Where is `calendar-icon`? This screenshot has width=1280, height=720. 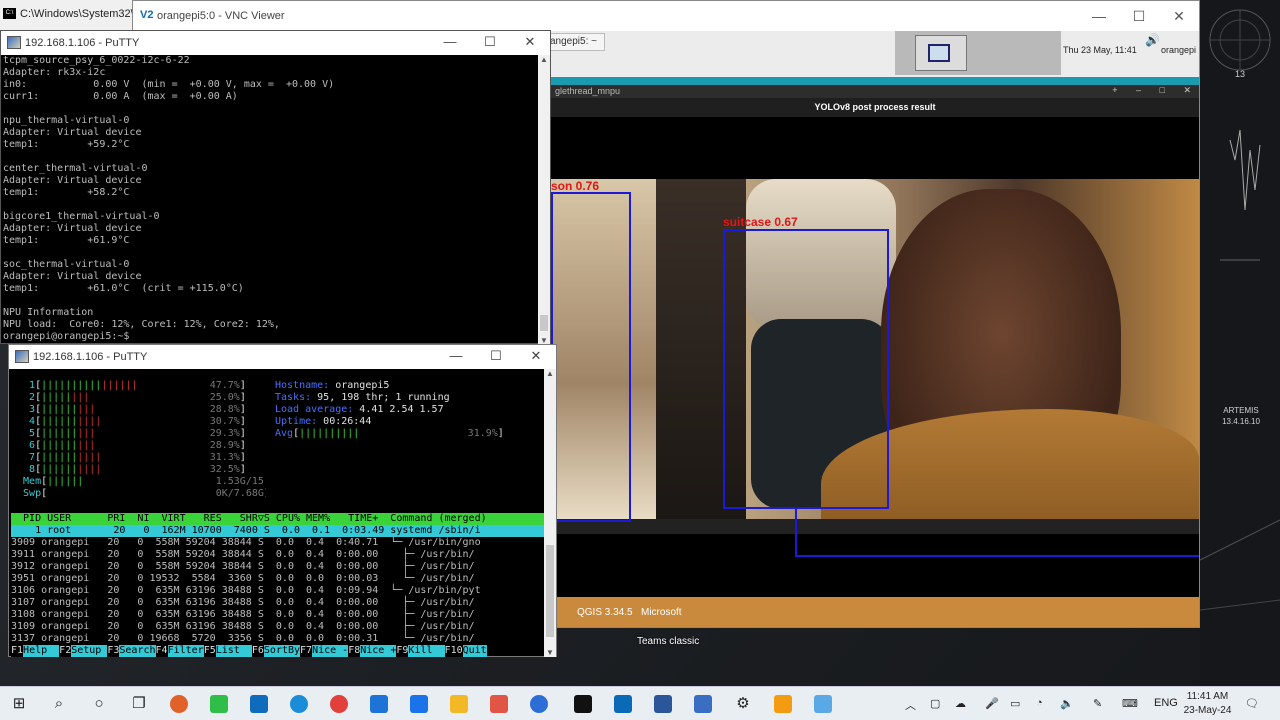
calendar-icon is located at coordinates (379, 704).